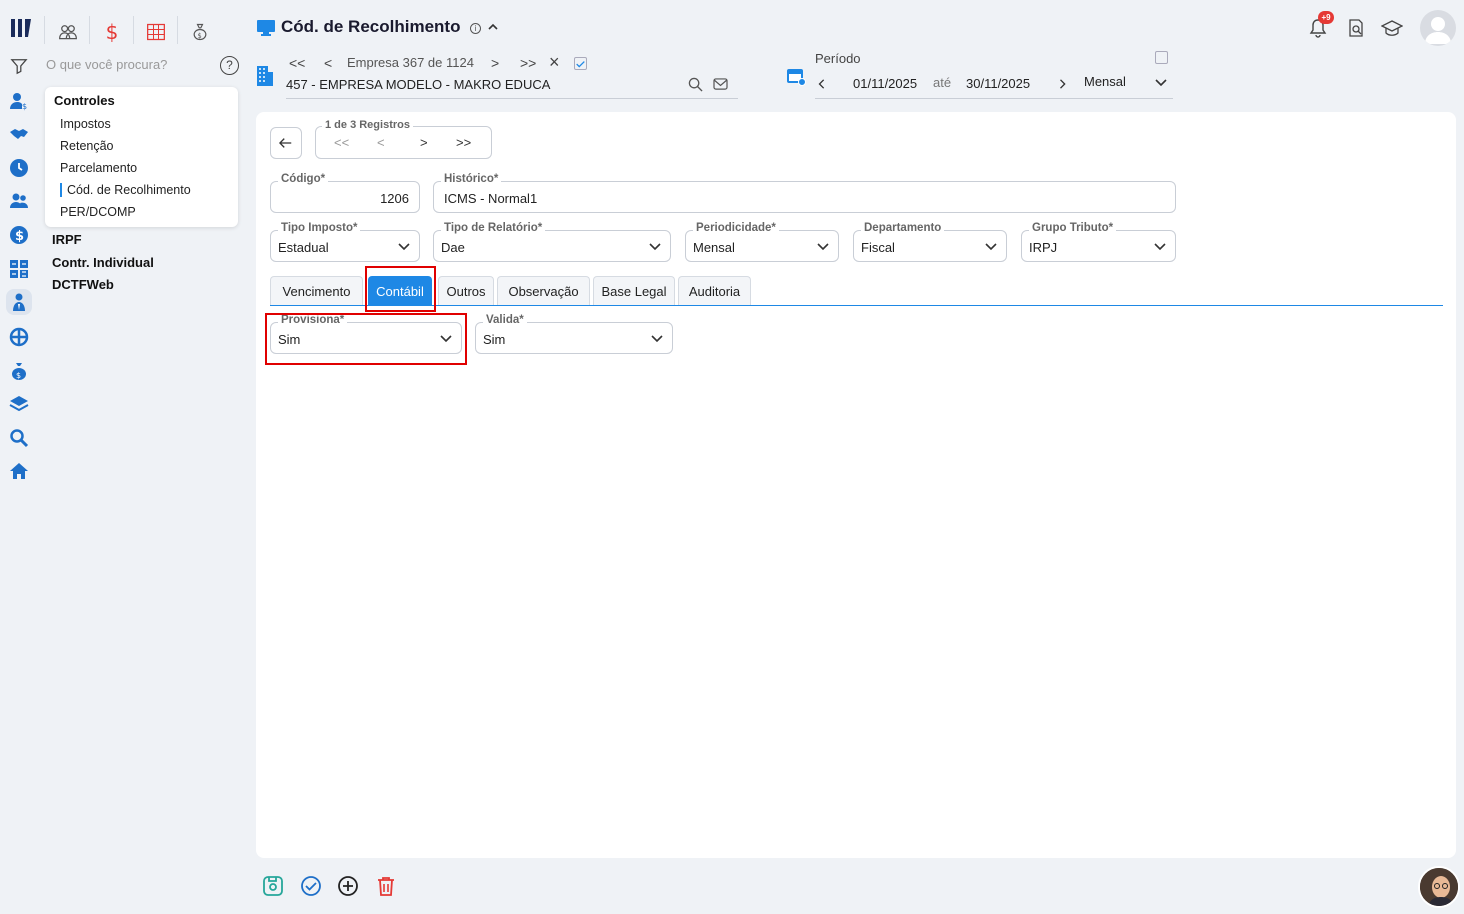 This screenshot has width=1464, height=914. Describe the element at coordinates (381, 142) in the screenshot. I see `record-prev-button: <` at that location.